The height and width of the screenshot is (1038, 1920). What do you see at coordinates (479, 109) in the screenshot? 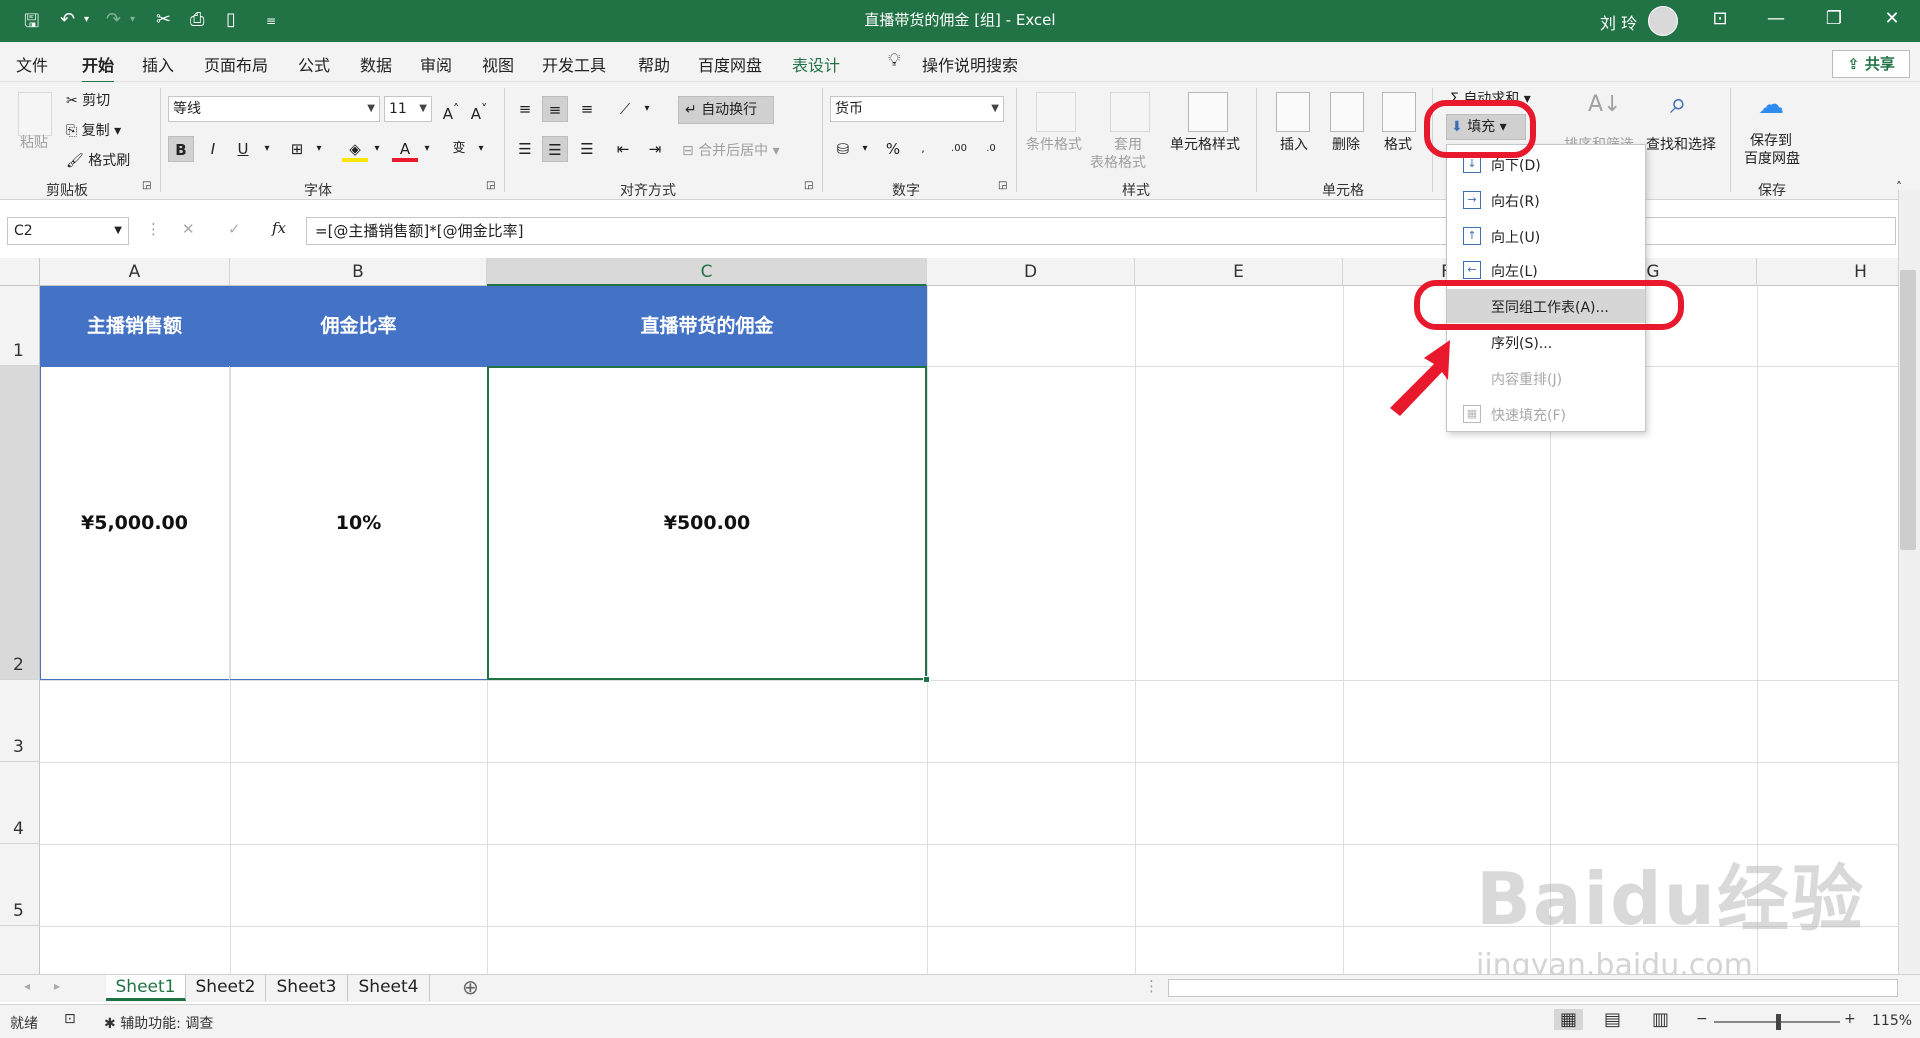
I see `decrease-font-icon: A˅` at bounding box center [479, 109].